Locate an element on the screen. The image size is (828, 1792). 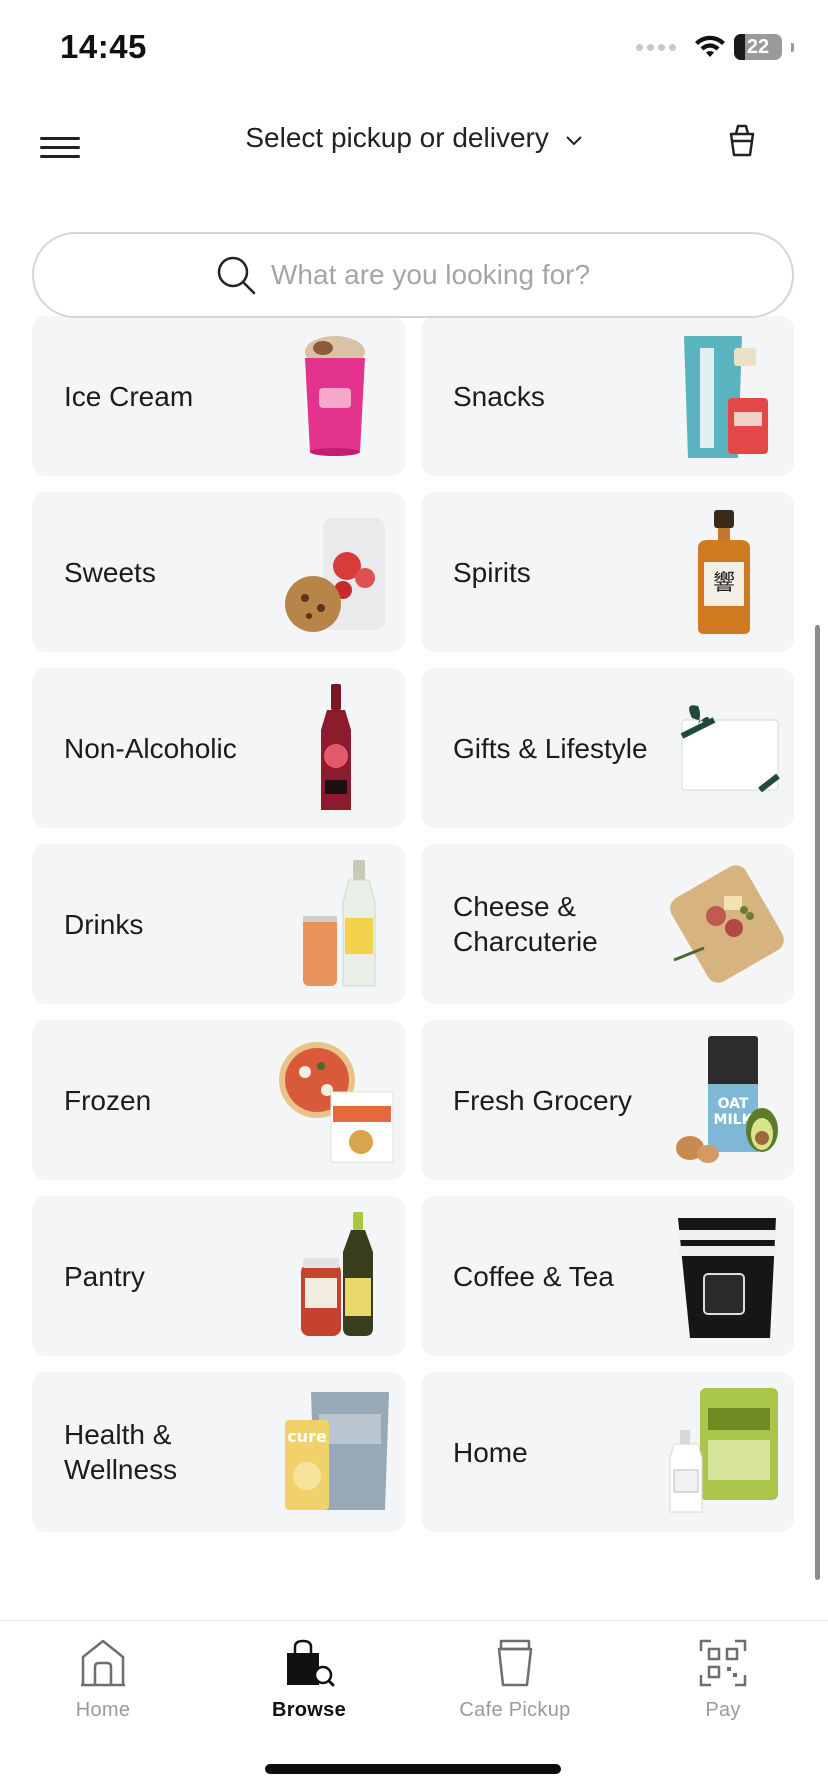
fulfillment-selector: Select pickup or delivery is located at coordinates (414, 138).